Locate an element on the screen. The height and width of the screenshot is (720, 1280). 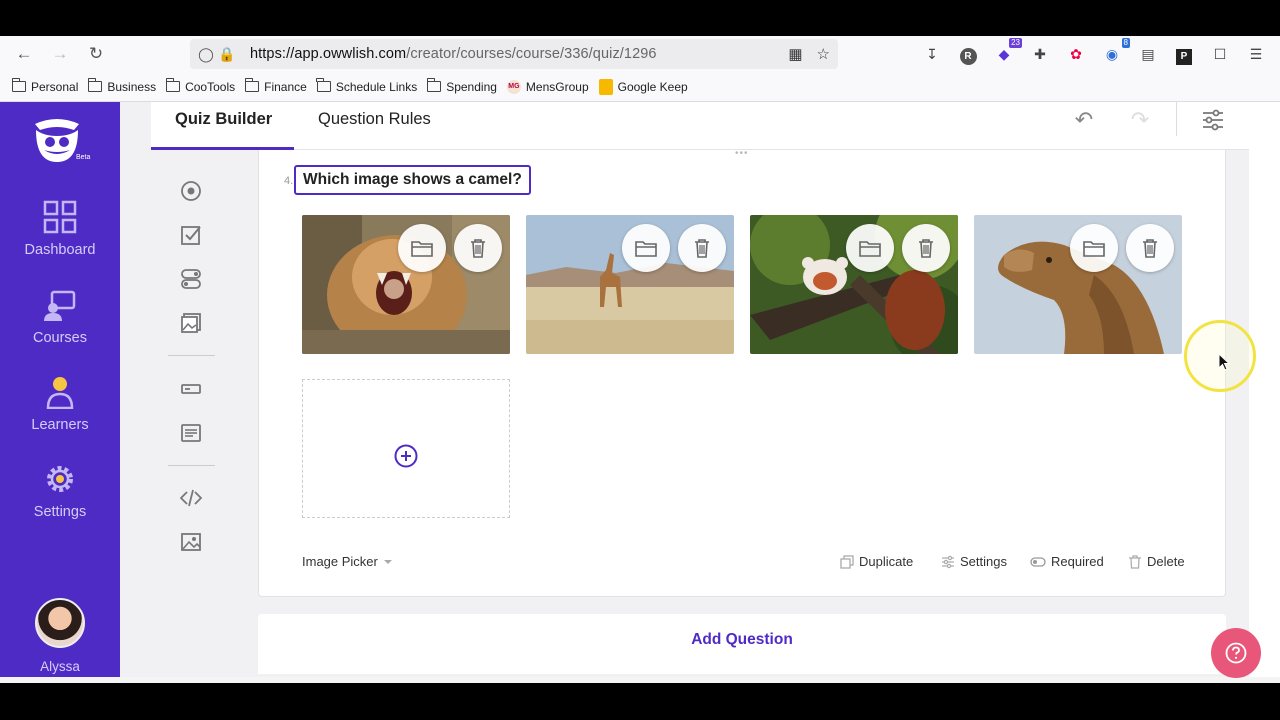
bookmark-business: Business is located at coordinates (121, 86).